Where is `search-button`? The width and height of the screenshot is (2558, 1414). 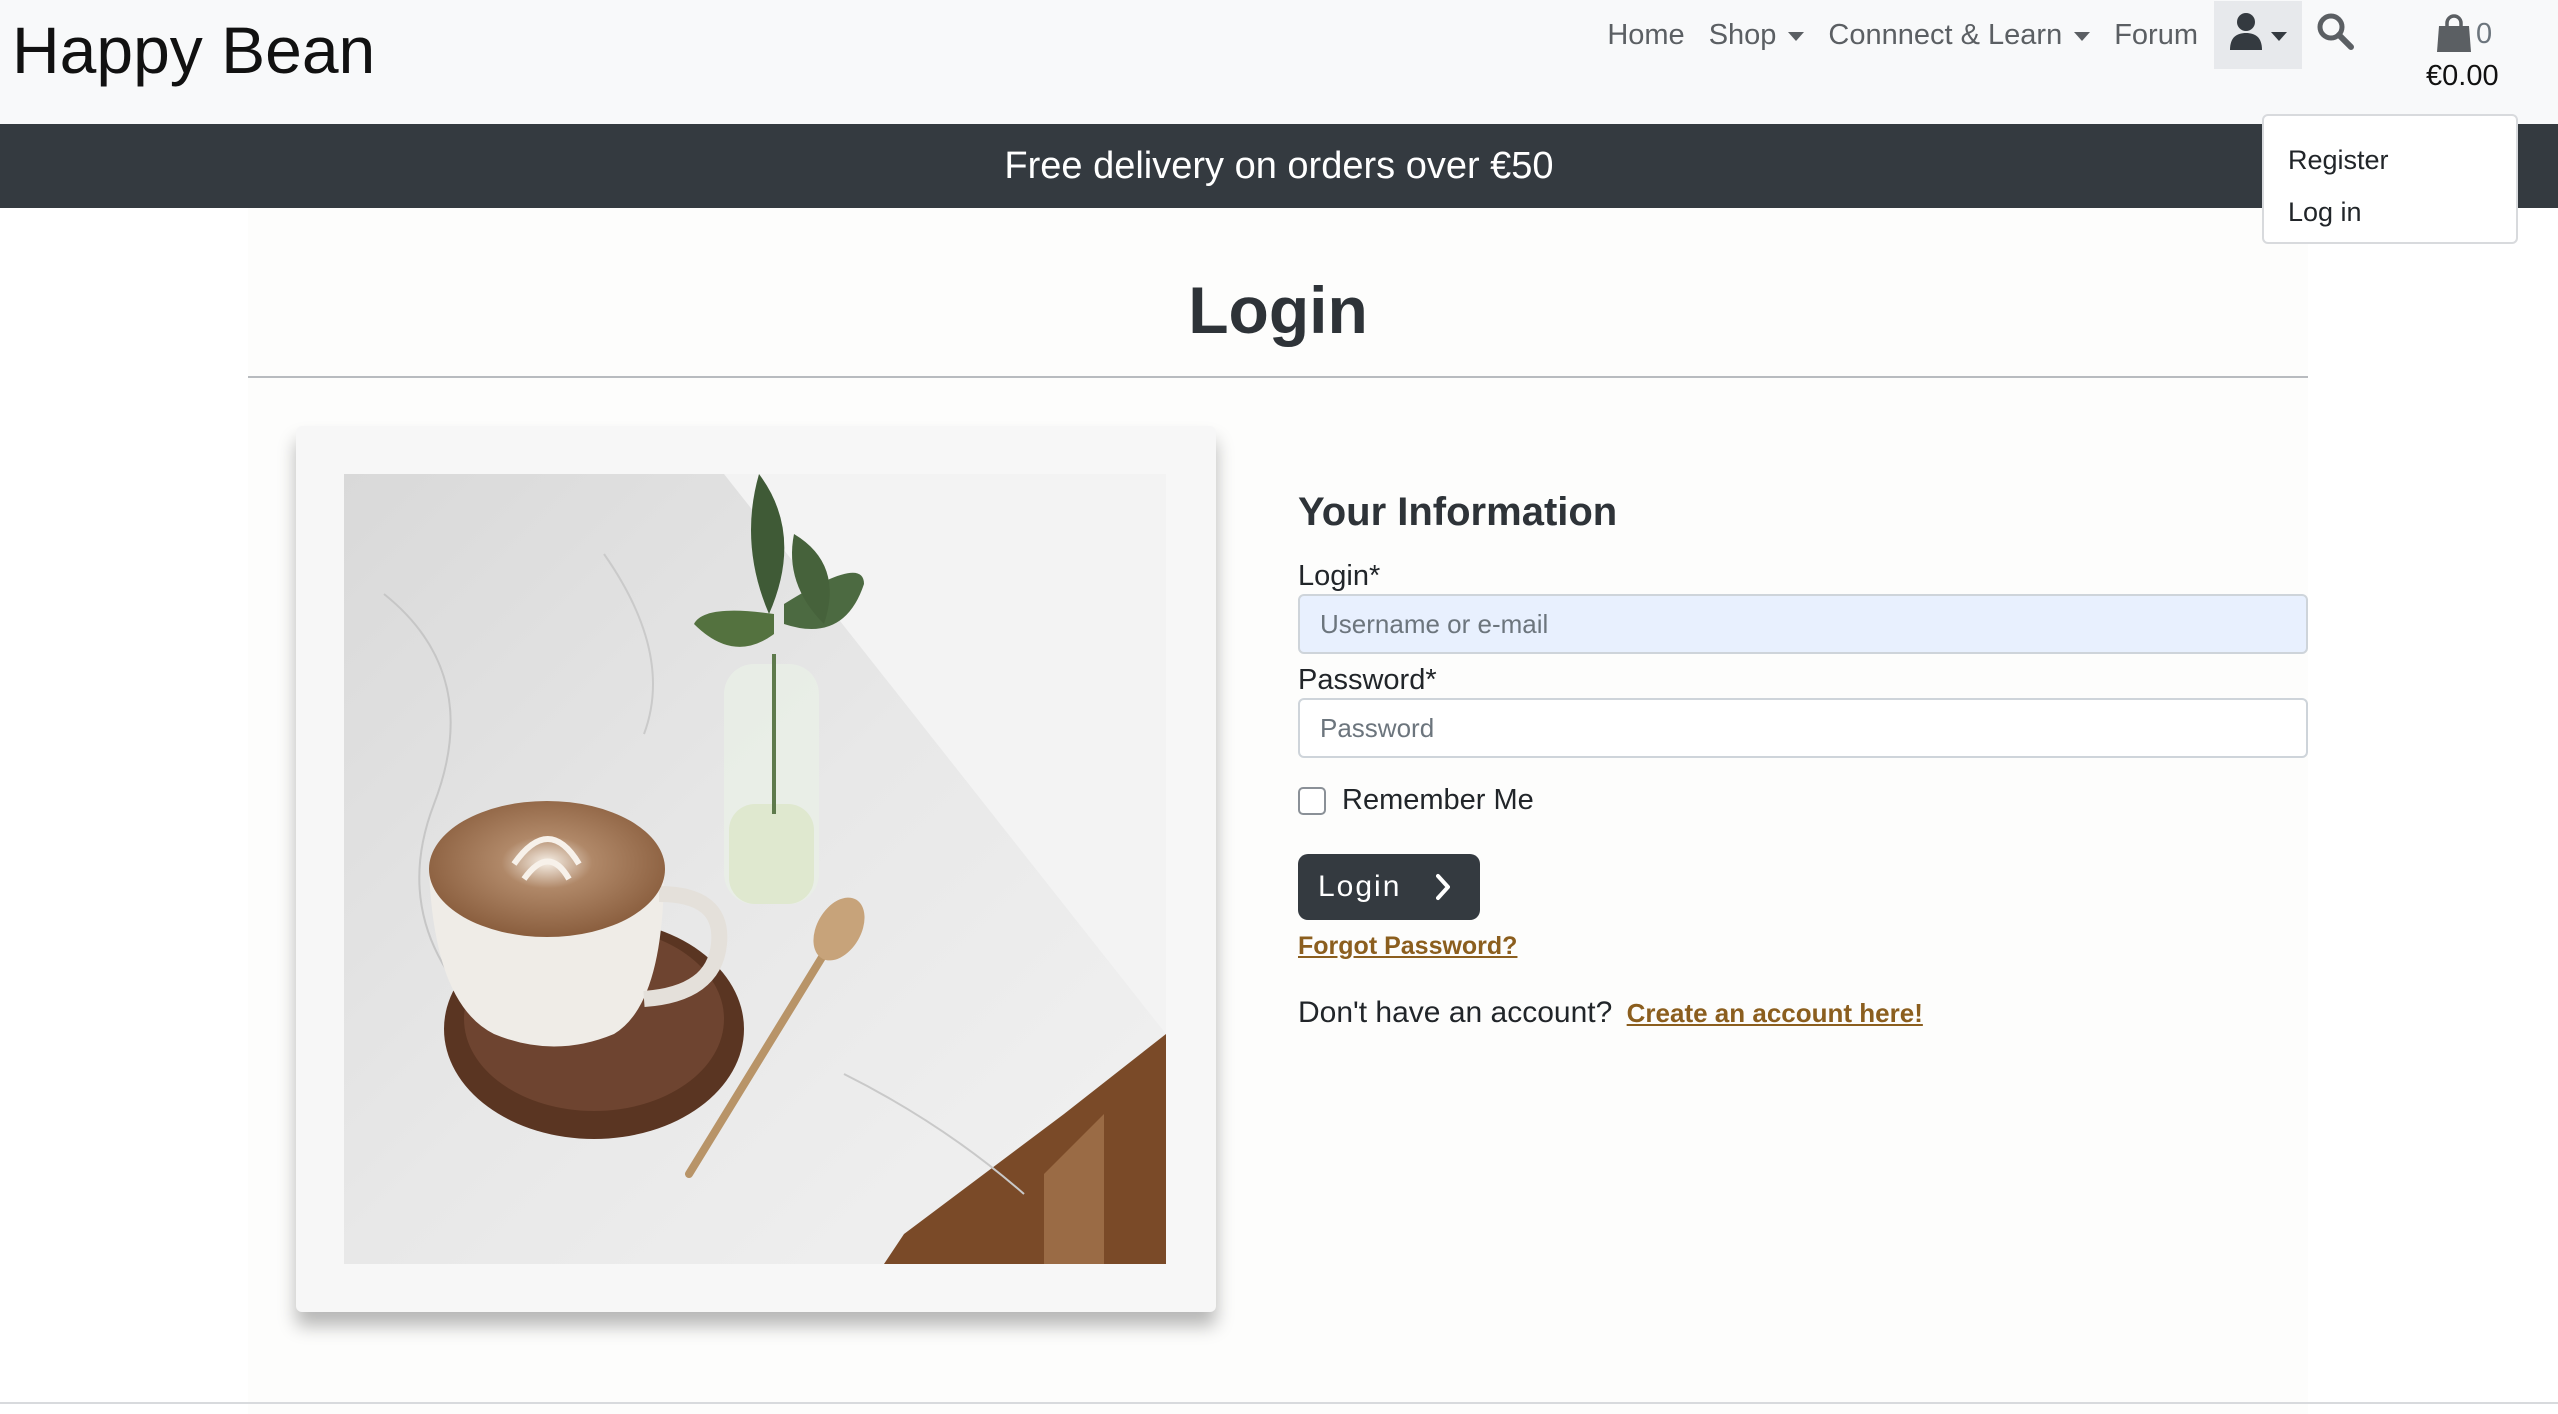 search-button is located at coordinates (2335, 35).